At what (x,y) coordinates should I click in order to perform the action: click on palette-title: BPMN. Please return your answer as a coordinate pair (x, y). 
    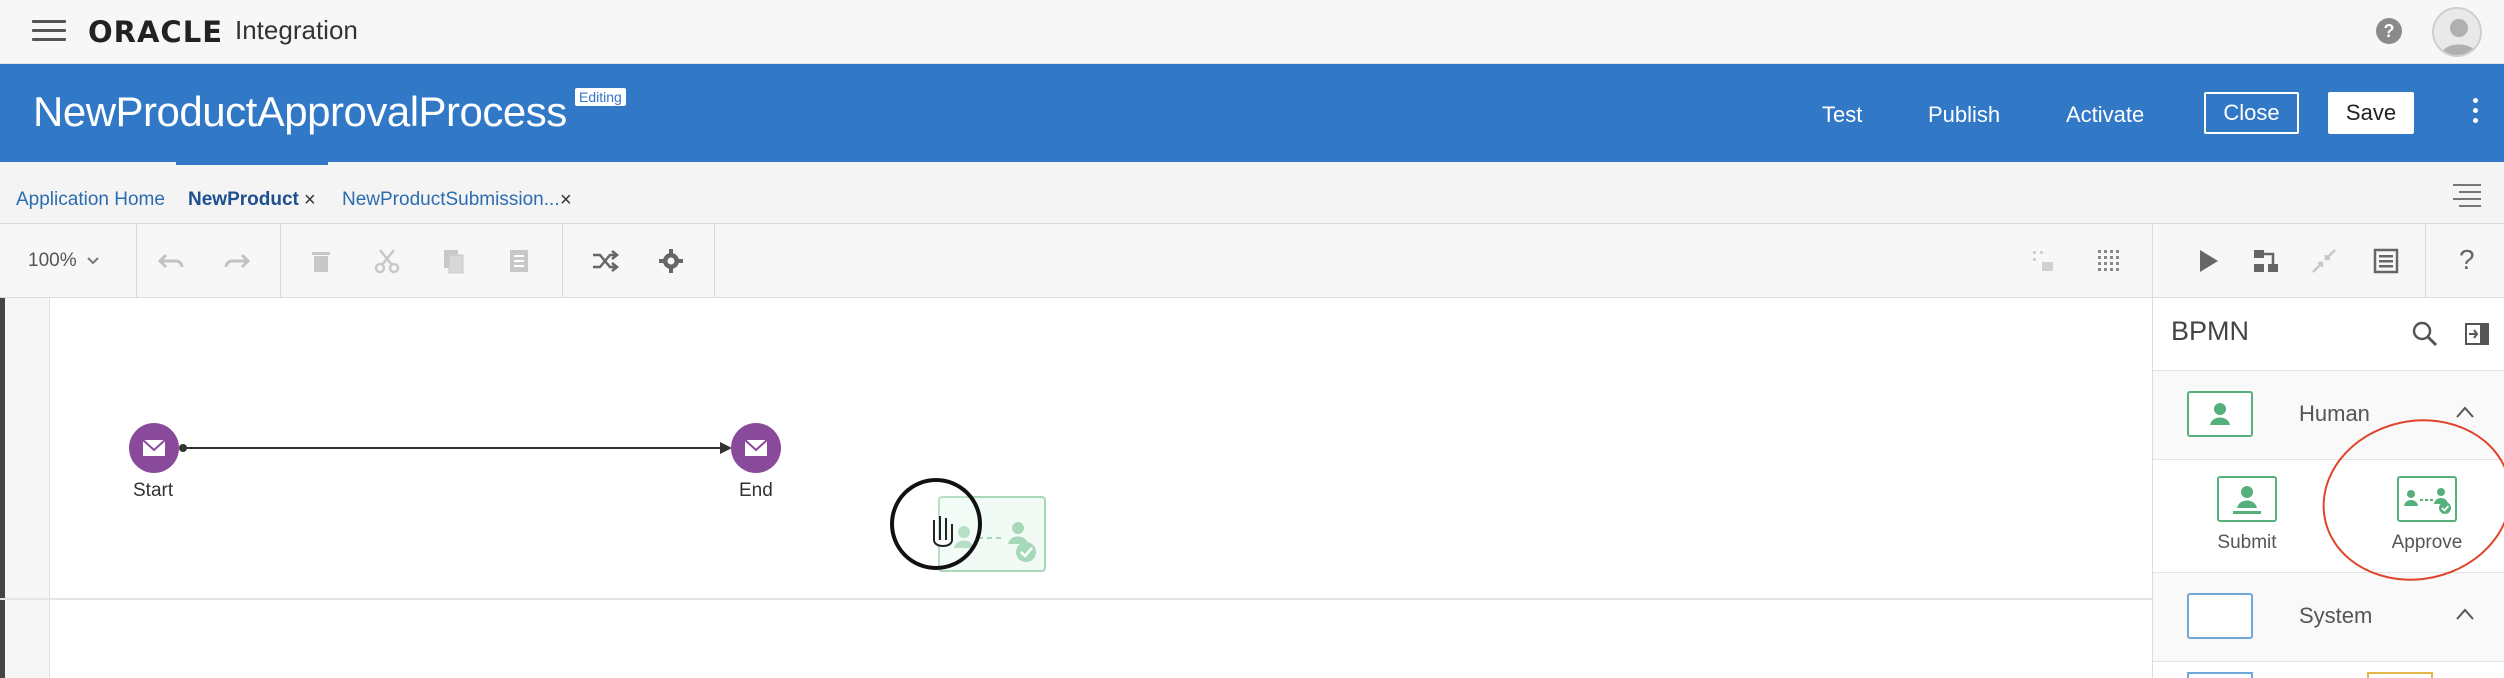
    Looking at the image, I should click on (2210, 331).